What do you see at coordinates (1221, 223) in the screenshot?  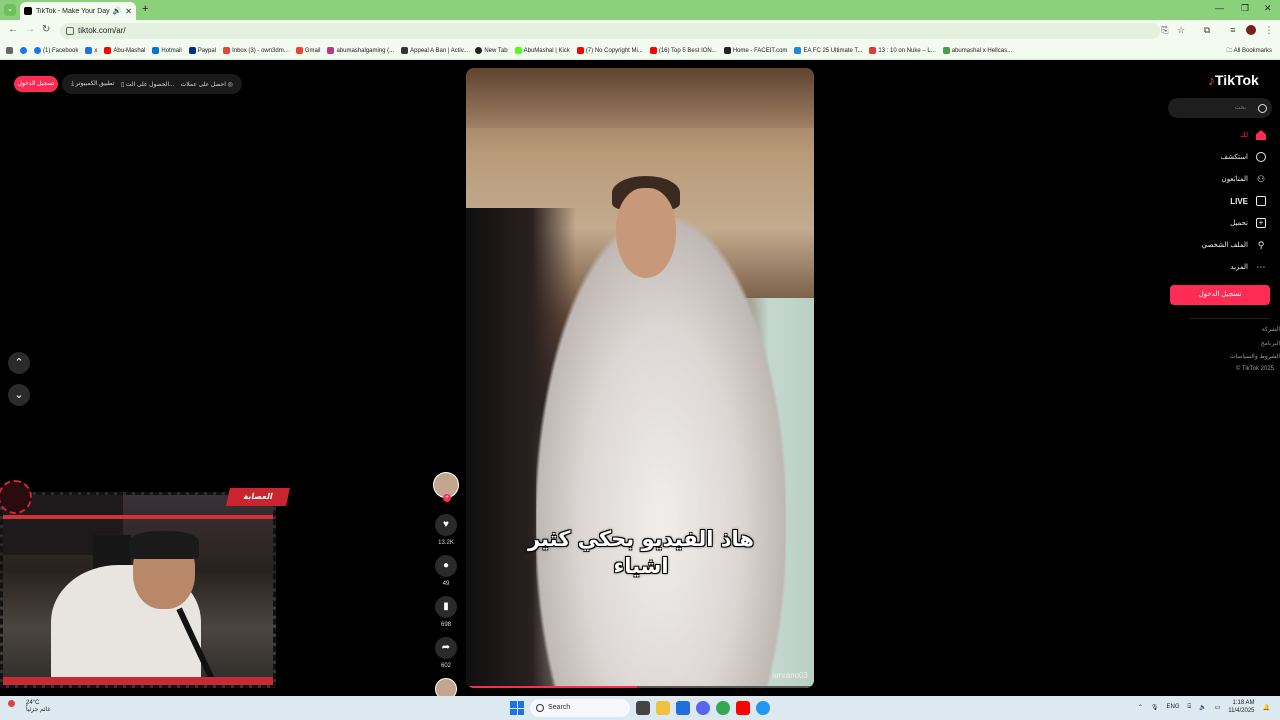 I see `sidebar-item-upload: تحميل +` at bounding box center [1221, 223].